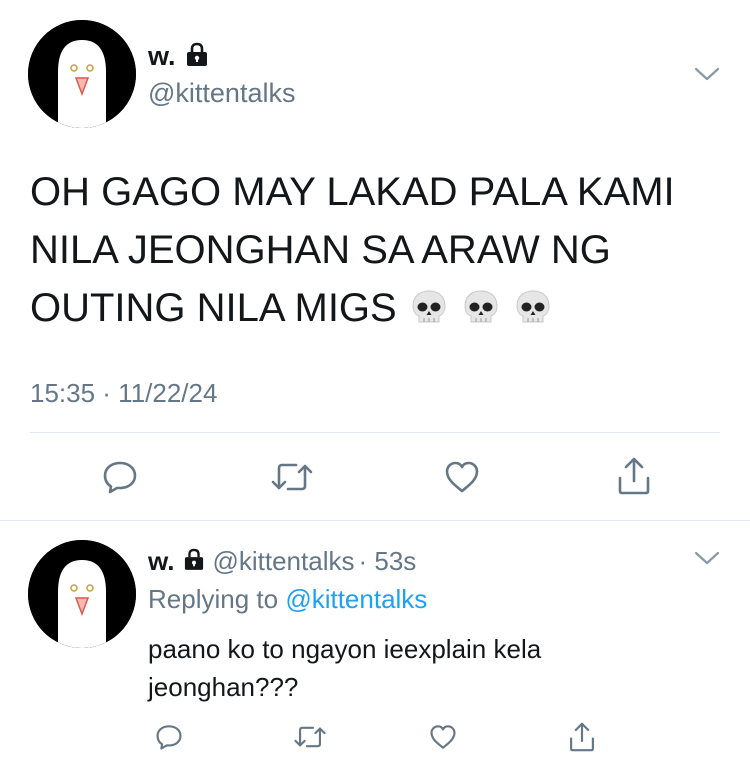 This screenshot has height=773, width=750. I want to click on reply-avatar, so click(82, 594).